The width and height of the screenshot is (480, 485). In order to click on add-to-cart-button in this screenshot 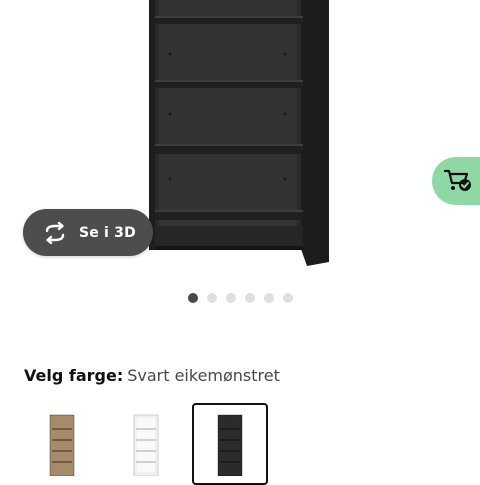, I will do `click(456, 181)`.